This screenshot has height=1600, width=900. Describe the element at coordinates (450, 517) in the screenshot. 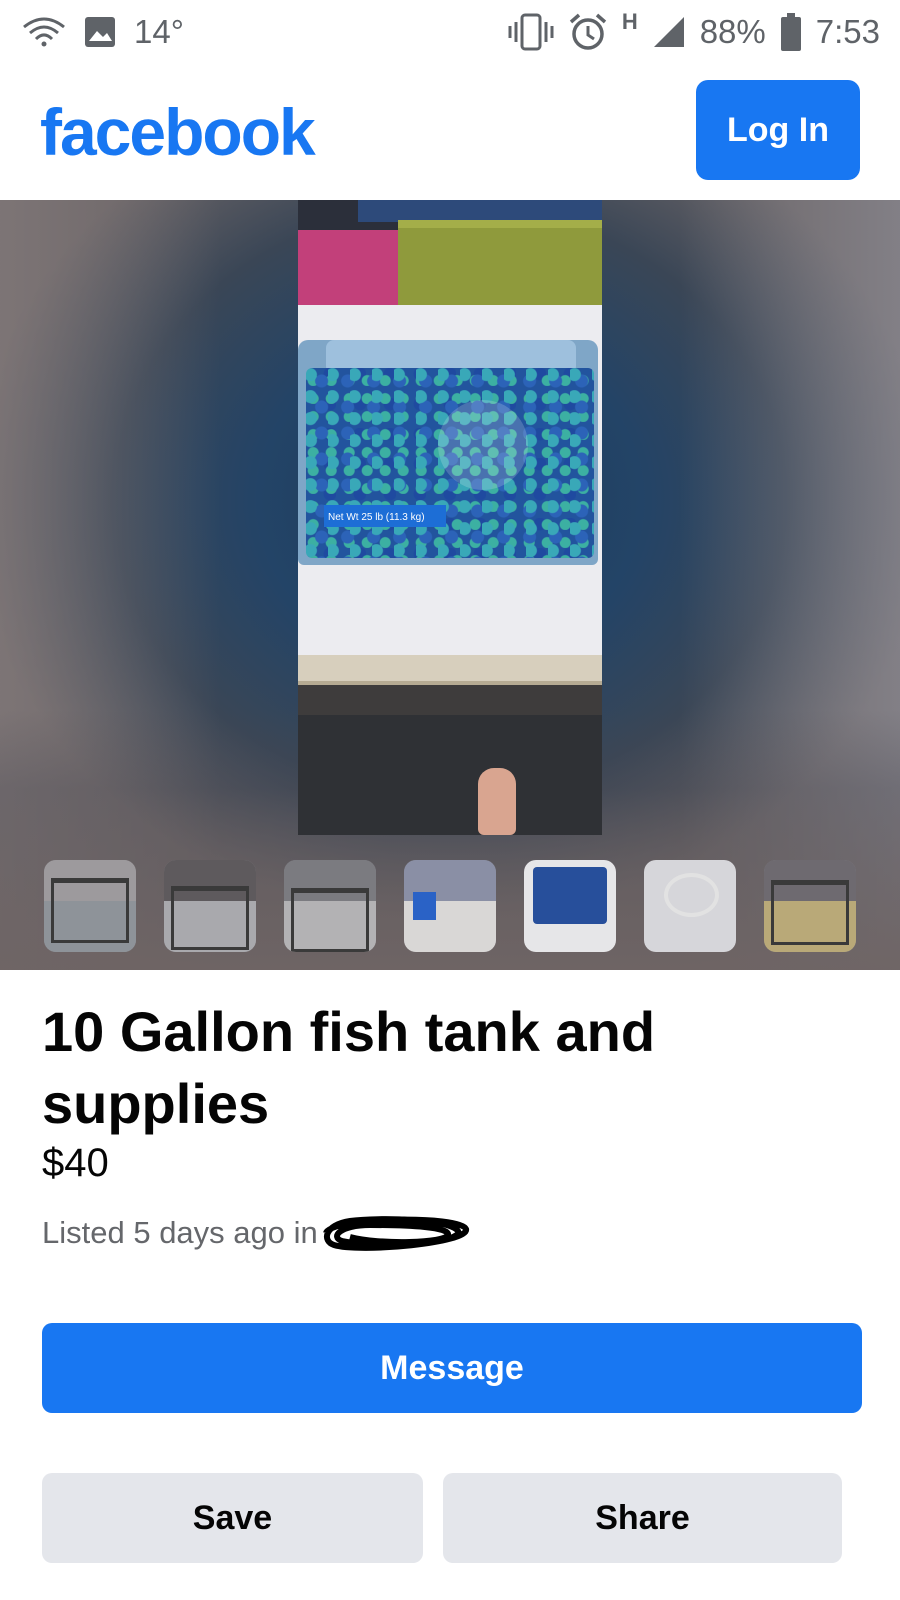

I see `main-listing-photo: Net Wt 25 lb (11.3 kg)` at that location.